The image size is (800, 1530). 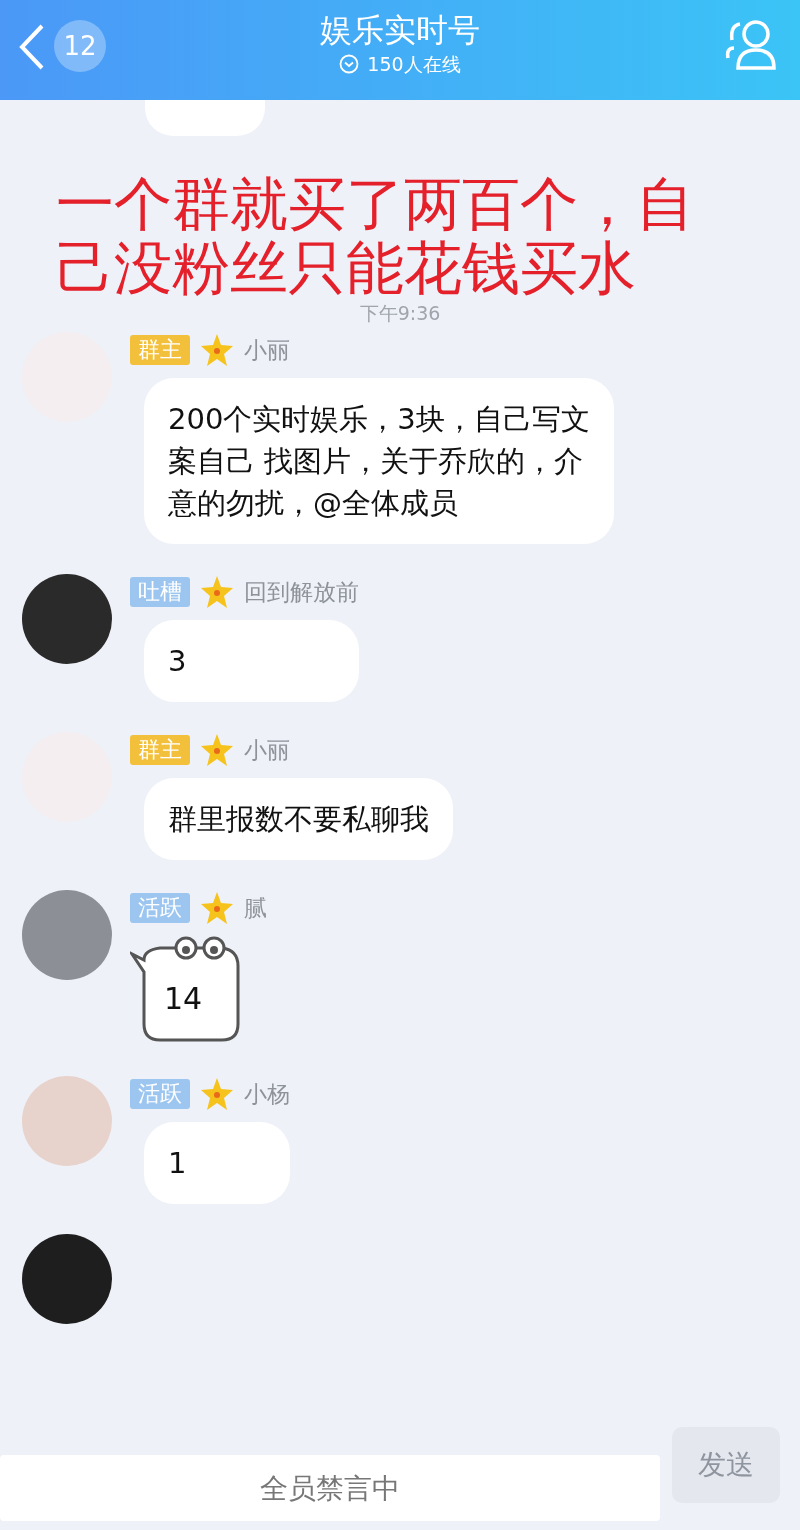 What do you see at coordinates (298, 819) in the screenshot?
I see `message-bubble: 群里报数不要私聊我` at bounding box center [298, 819].